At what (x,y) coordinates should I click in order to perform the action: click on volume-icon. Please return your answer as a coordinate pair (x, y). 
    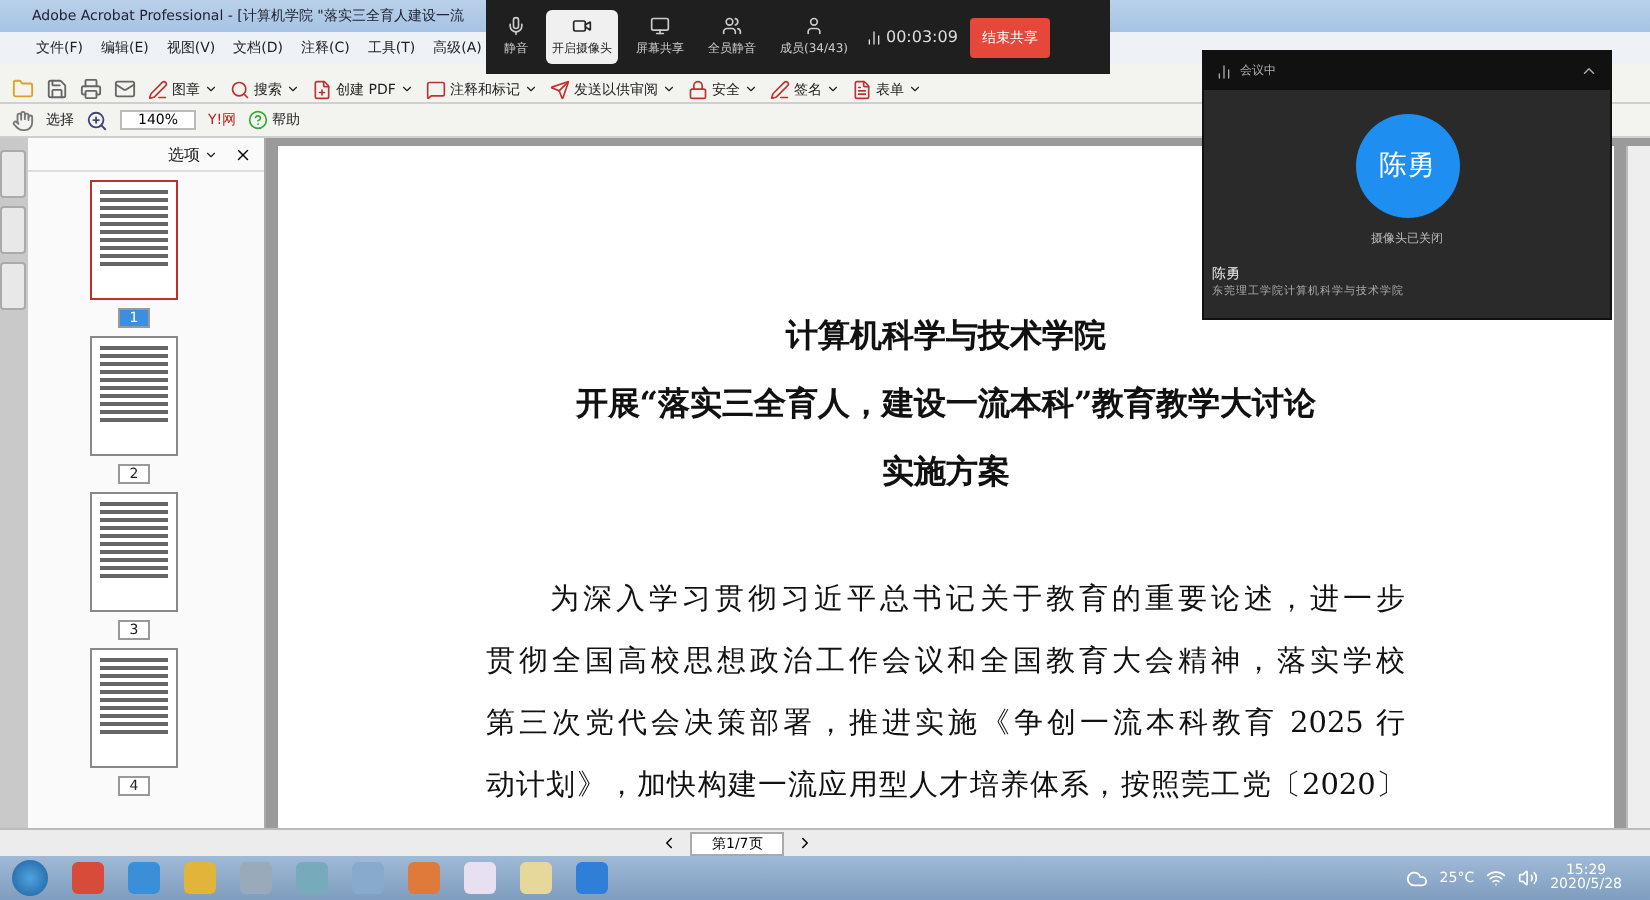
    Looking at the image, I should click on (1528, 878).